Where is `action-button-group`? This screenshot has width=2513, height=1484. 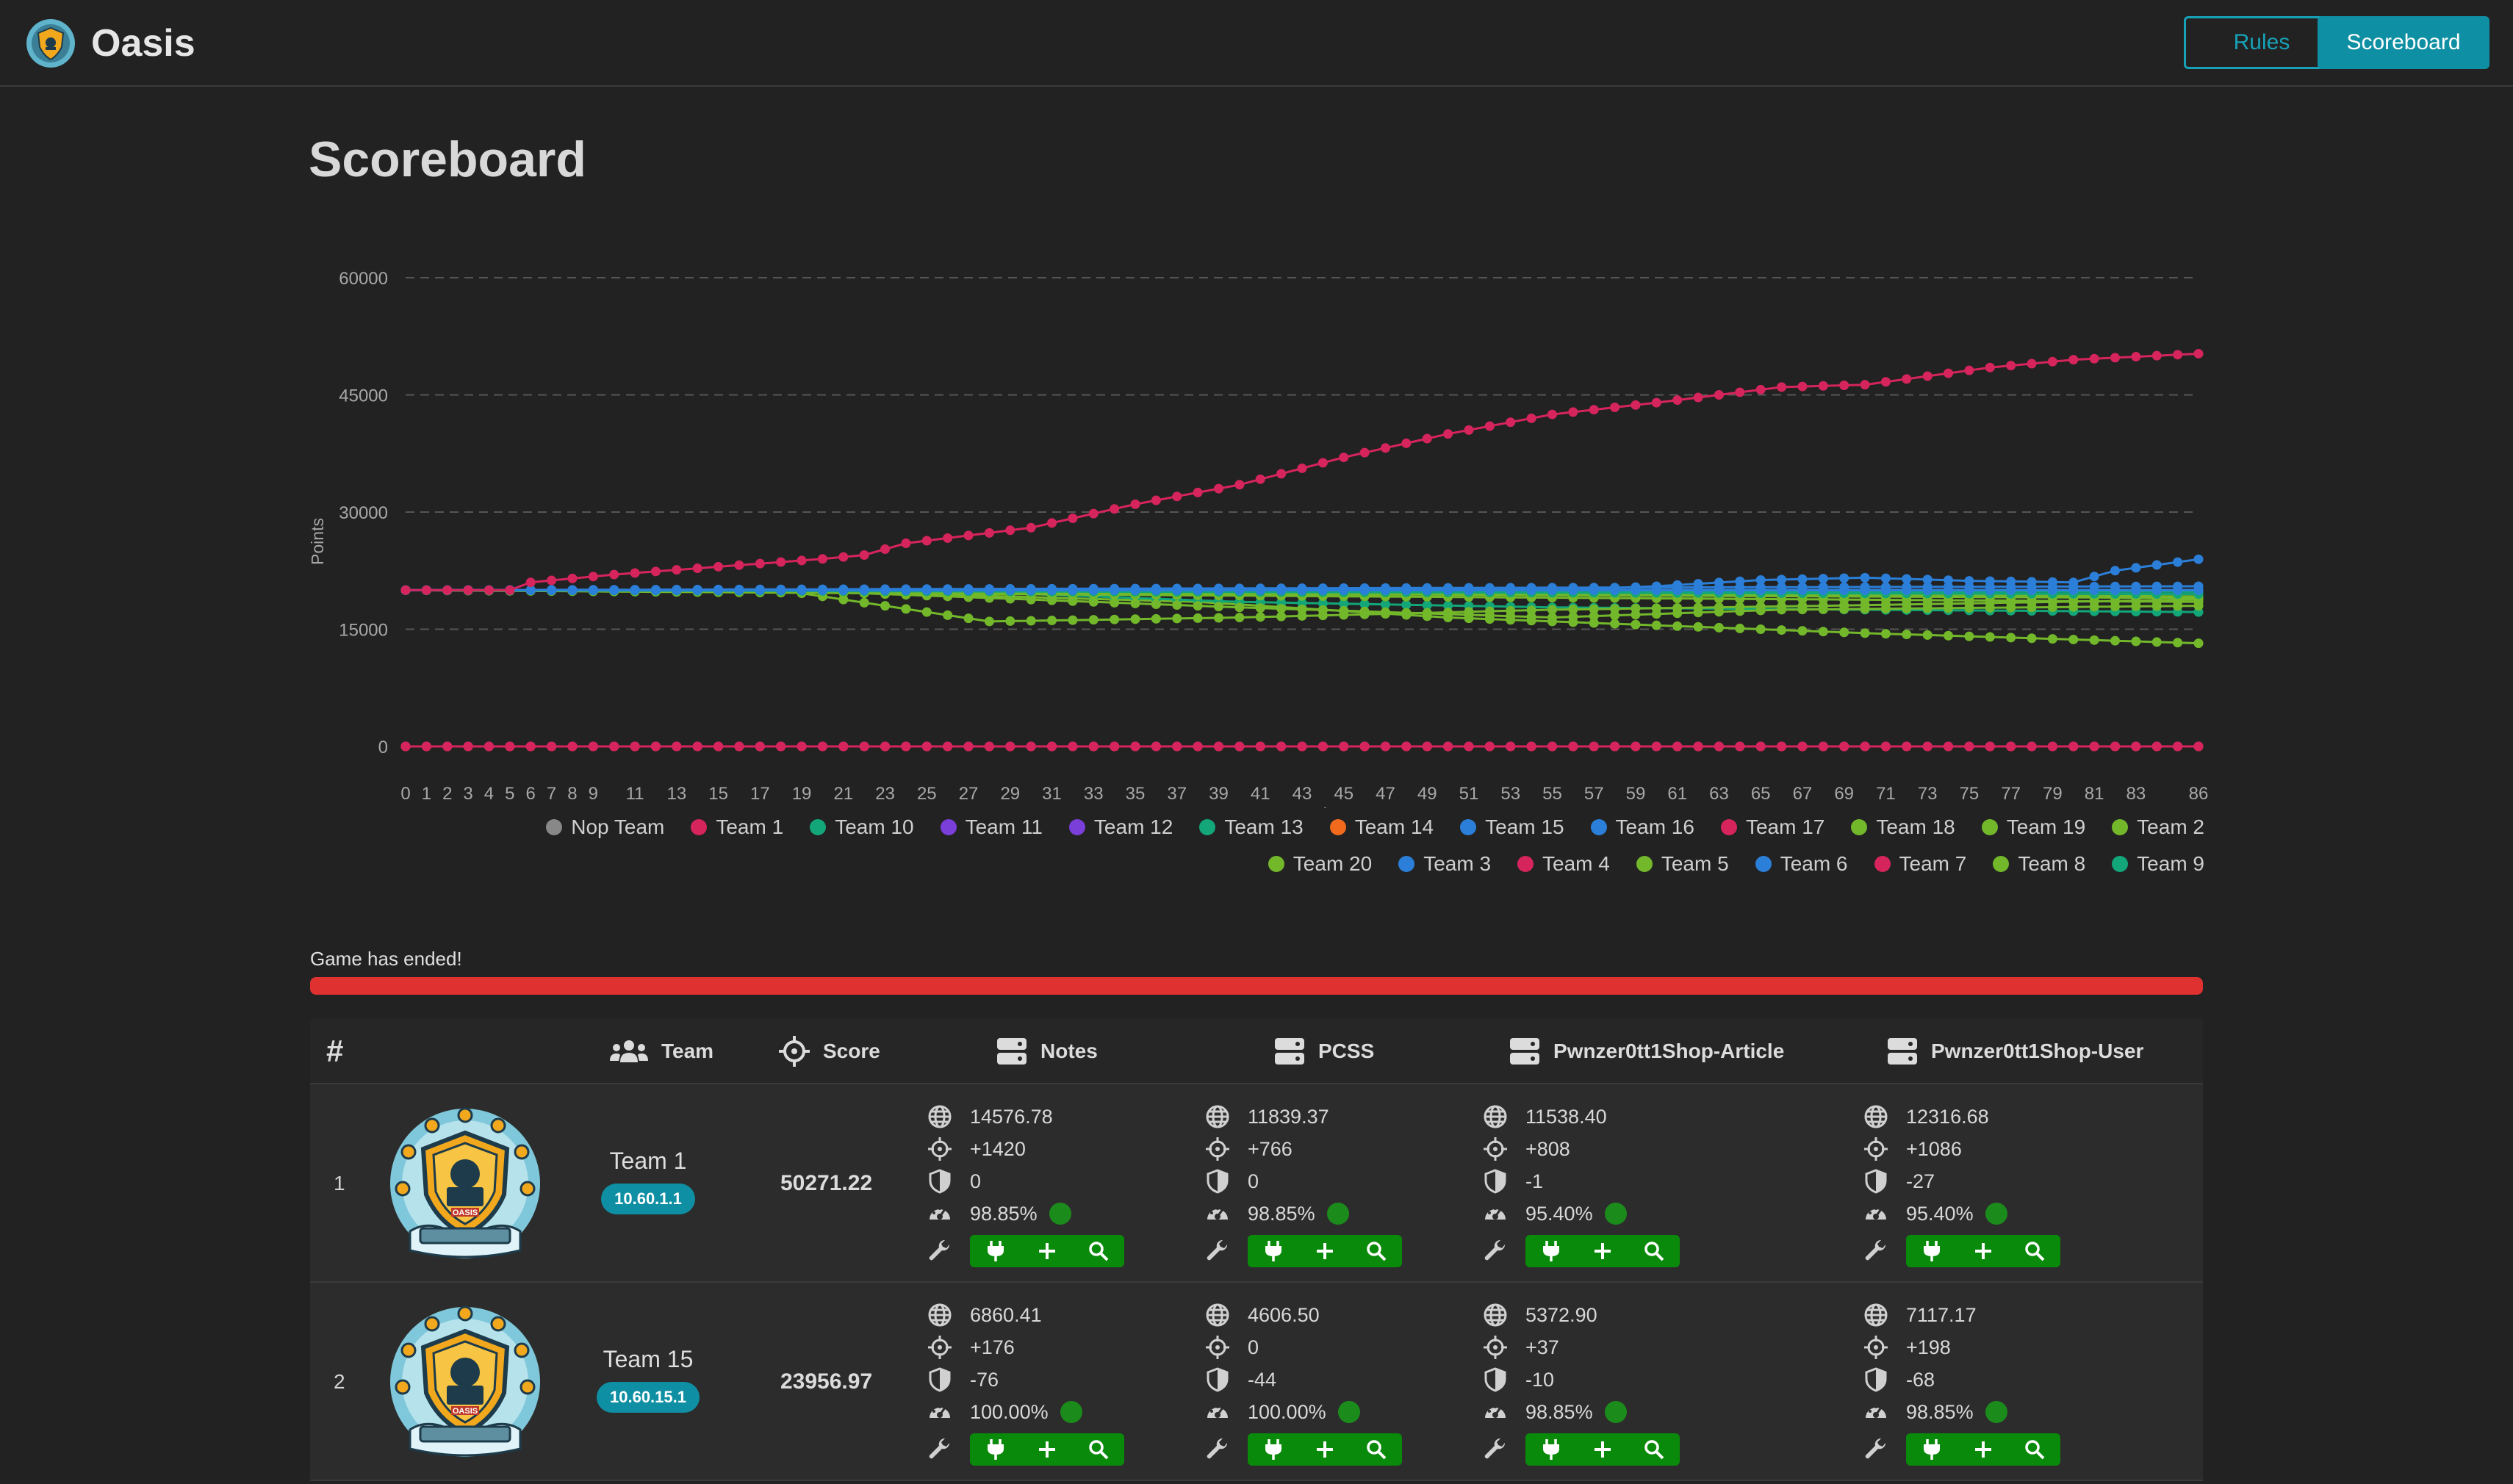
action-button-group is located at coordinates (1603, 1450).